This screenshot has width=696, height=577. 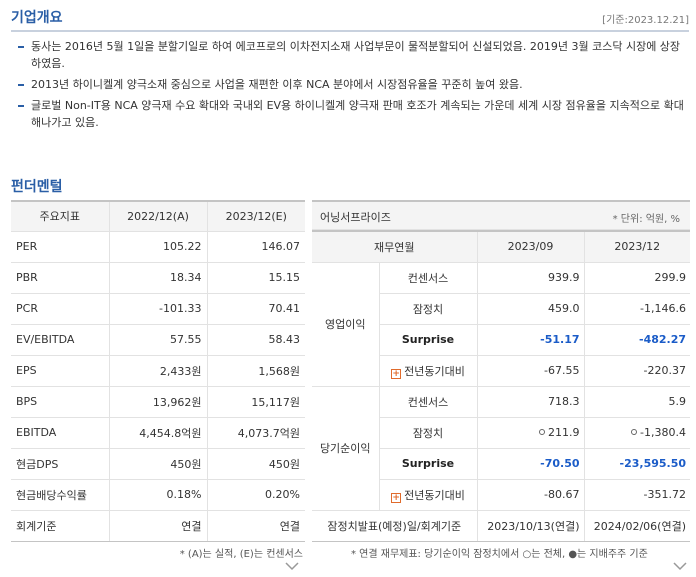 What do you see at coordinates (637, 371) in the screenshot?
I see `value-2023-12: -220.37` at bounding box center [637, 371].